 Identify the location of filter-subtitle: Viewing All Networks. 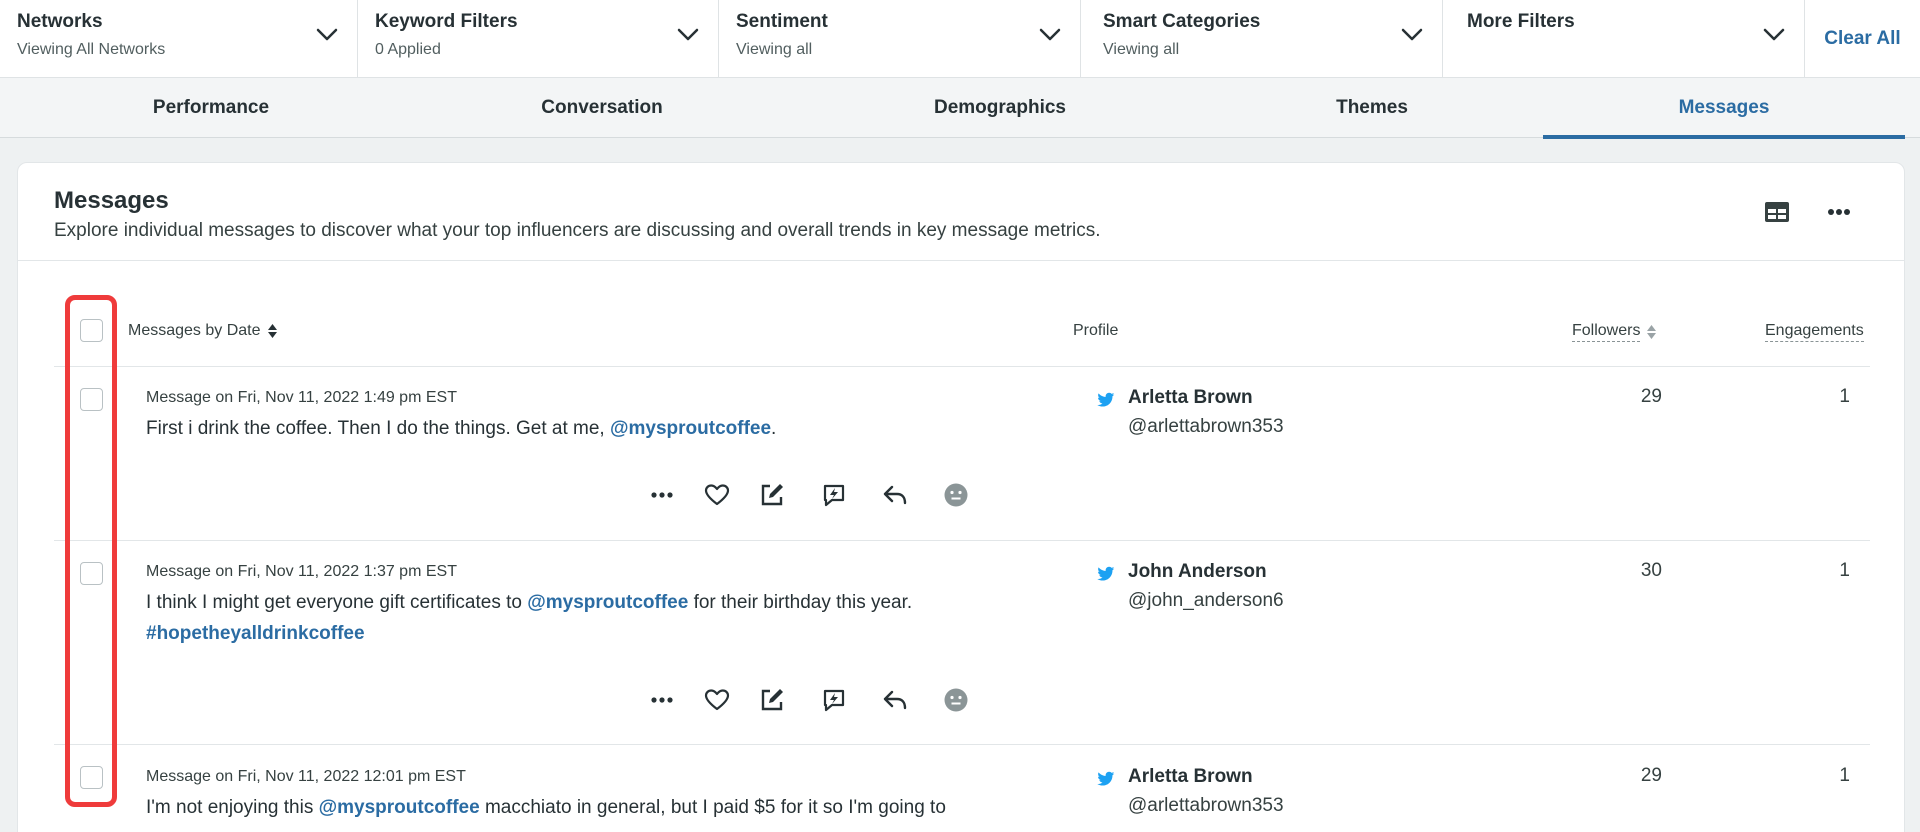
(91, 49).